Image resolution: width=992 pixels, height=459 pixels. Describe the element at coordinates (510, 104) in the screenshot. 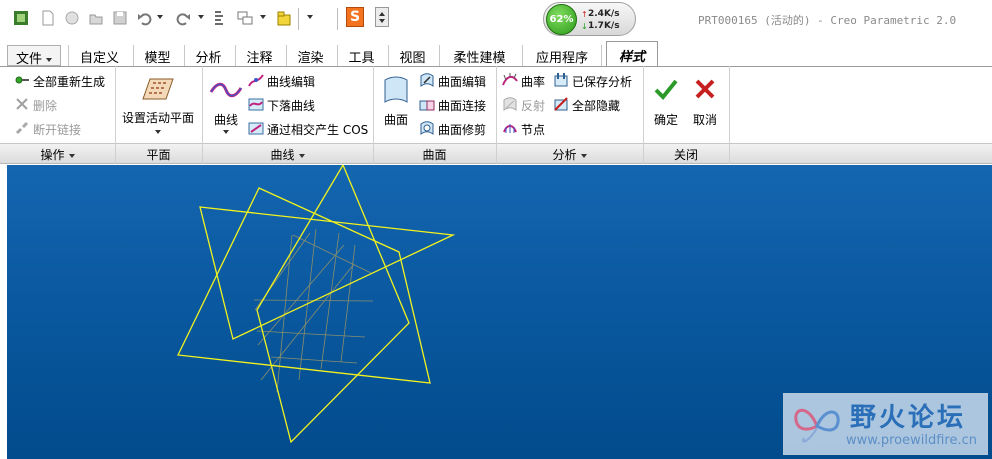

I see `reflection-icon` at that location.